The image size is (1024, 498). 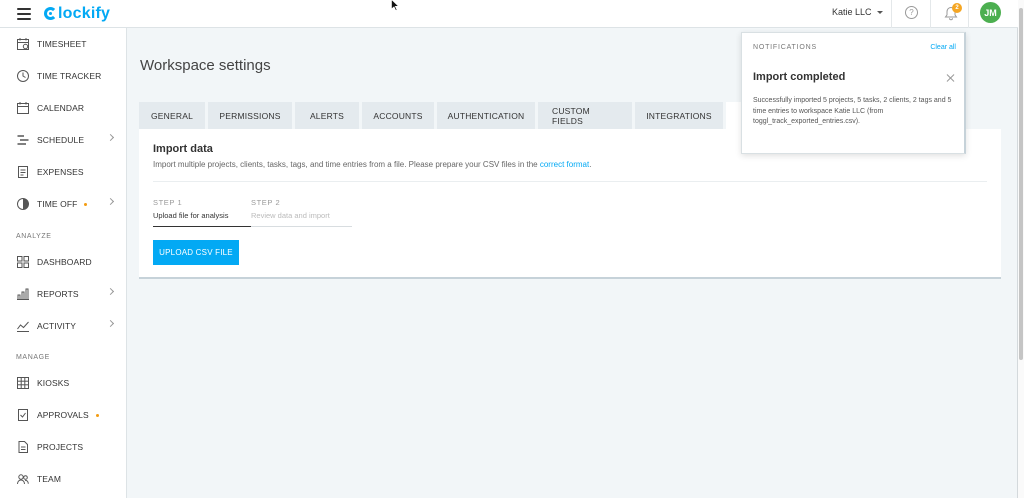 What do you see at coordinates (183, 149) in the screenshot?
I see `import-title: Import data` at bounding box center [183, 149].